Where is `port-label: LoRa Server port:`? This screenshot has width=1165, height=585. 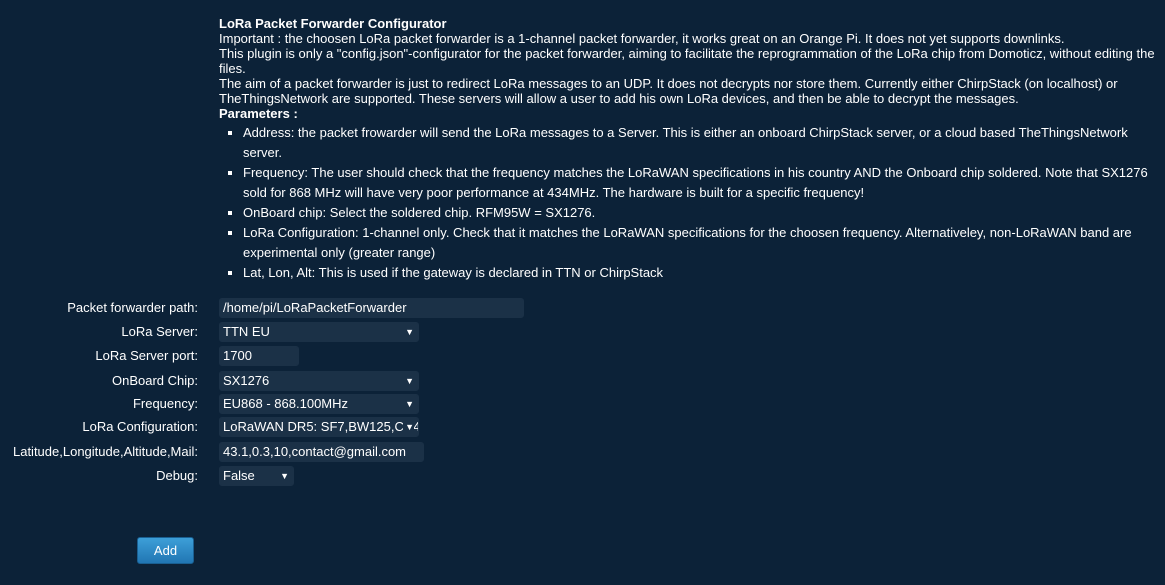
port-label: LoRa Server port: is located at coordinates (146, 355).